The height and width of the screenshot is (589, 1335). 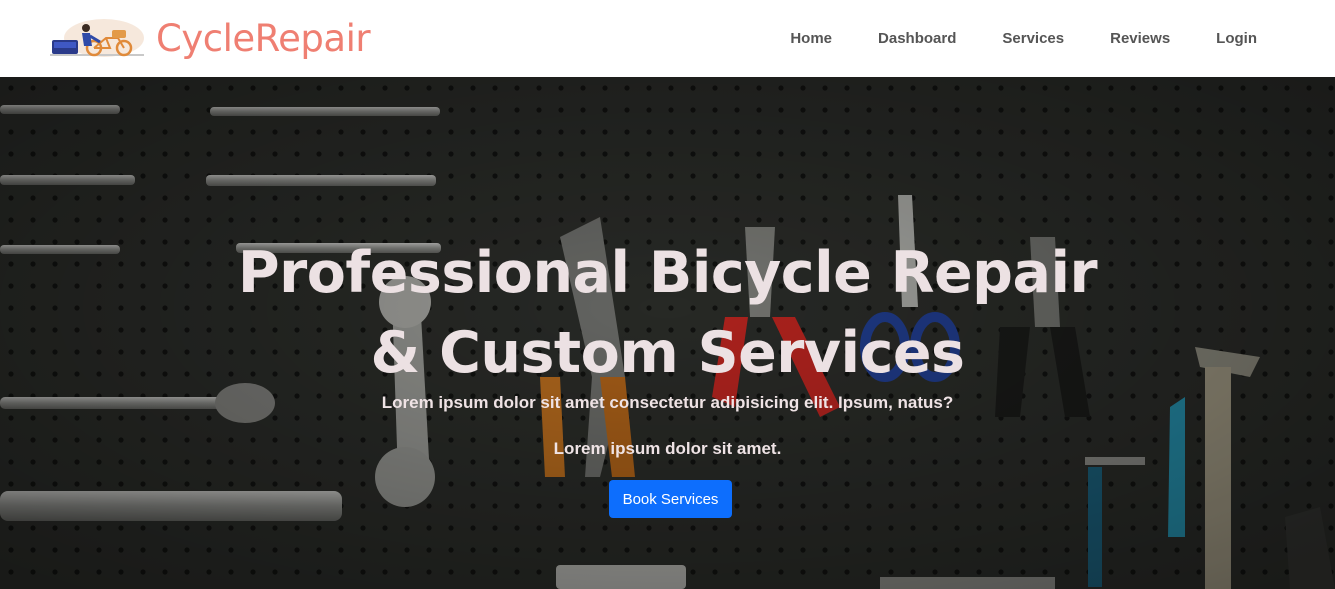 What do you see at coordinates (667, 273) in the screenshot?
I see `hero-title-line1: Professional Bicycle Repair` at bounding box center [667, 273].